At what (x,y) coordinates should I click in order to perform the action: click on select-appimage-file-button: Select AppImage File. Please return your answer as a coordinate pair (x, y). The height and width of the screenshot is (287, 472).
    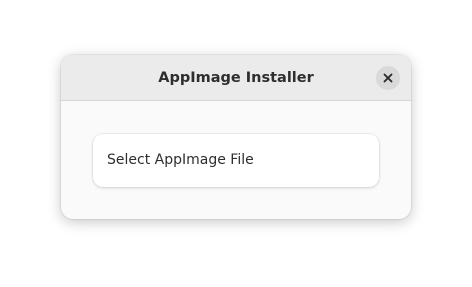
    Looking at the image, I should click on (236, 160).